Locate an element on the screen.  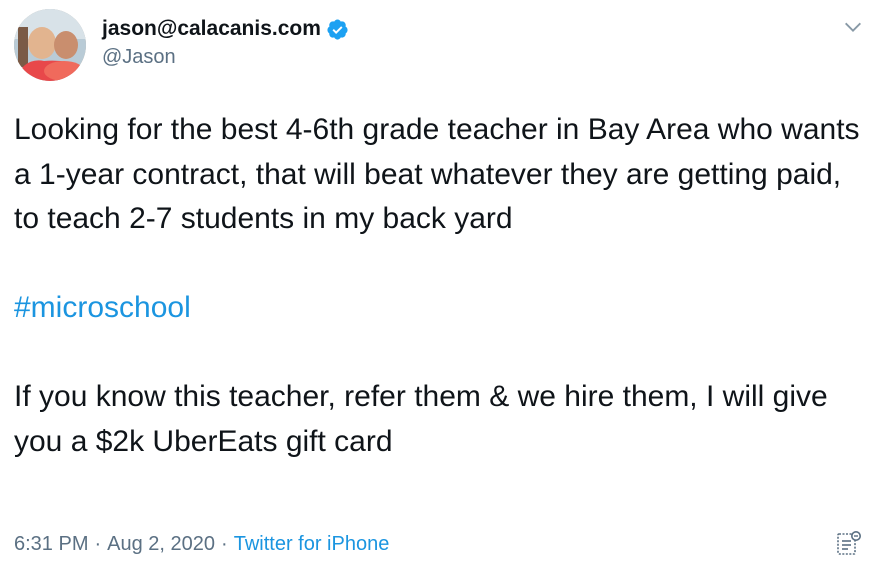
display-name: jason@calacanis.com is located at coordinates (211, 29).